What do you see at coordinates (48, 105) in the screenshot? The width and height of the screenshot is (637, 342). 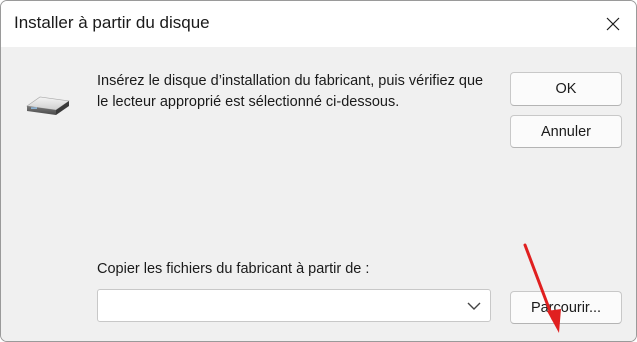 I see `disk-drive-icon` at bounding box center [48, 105].